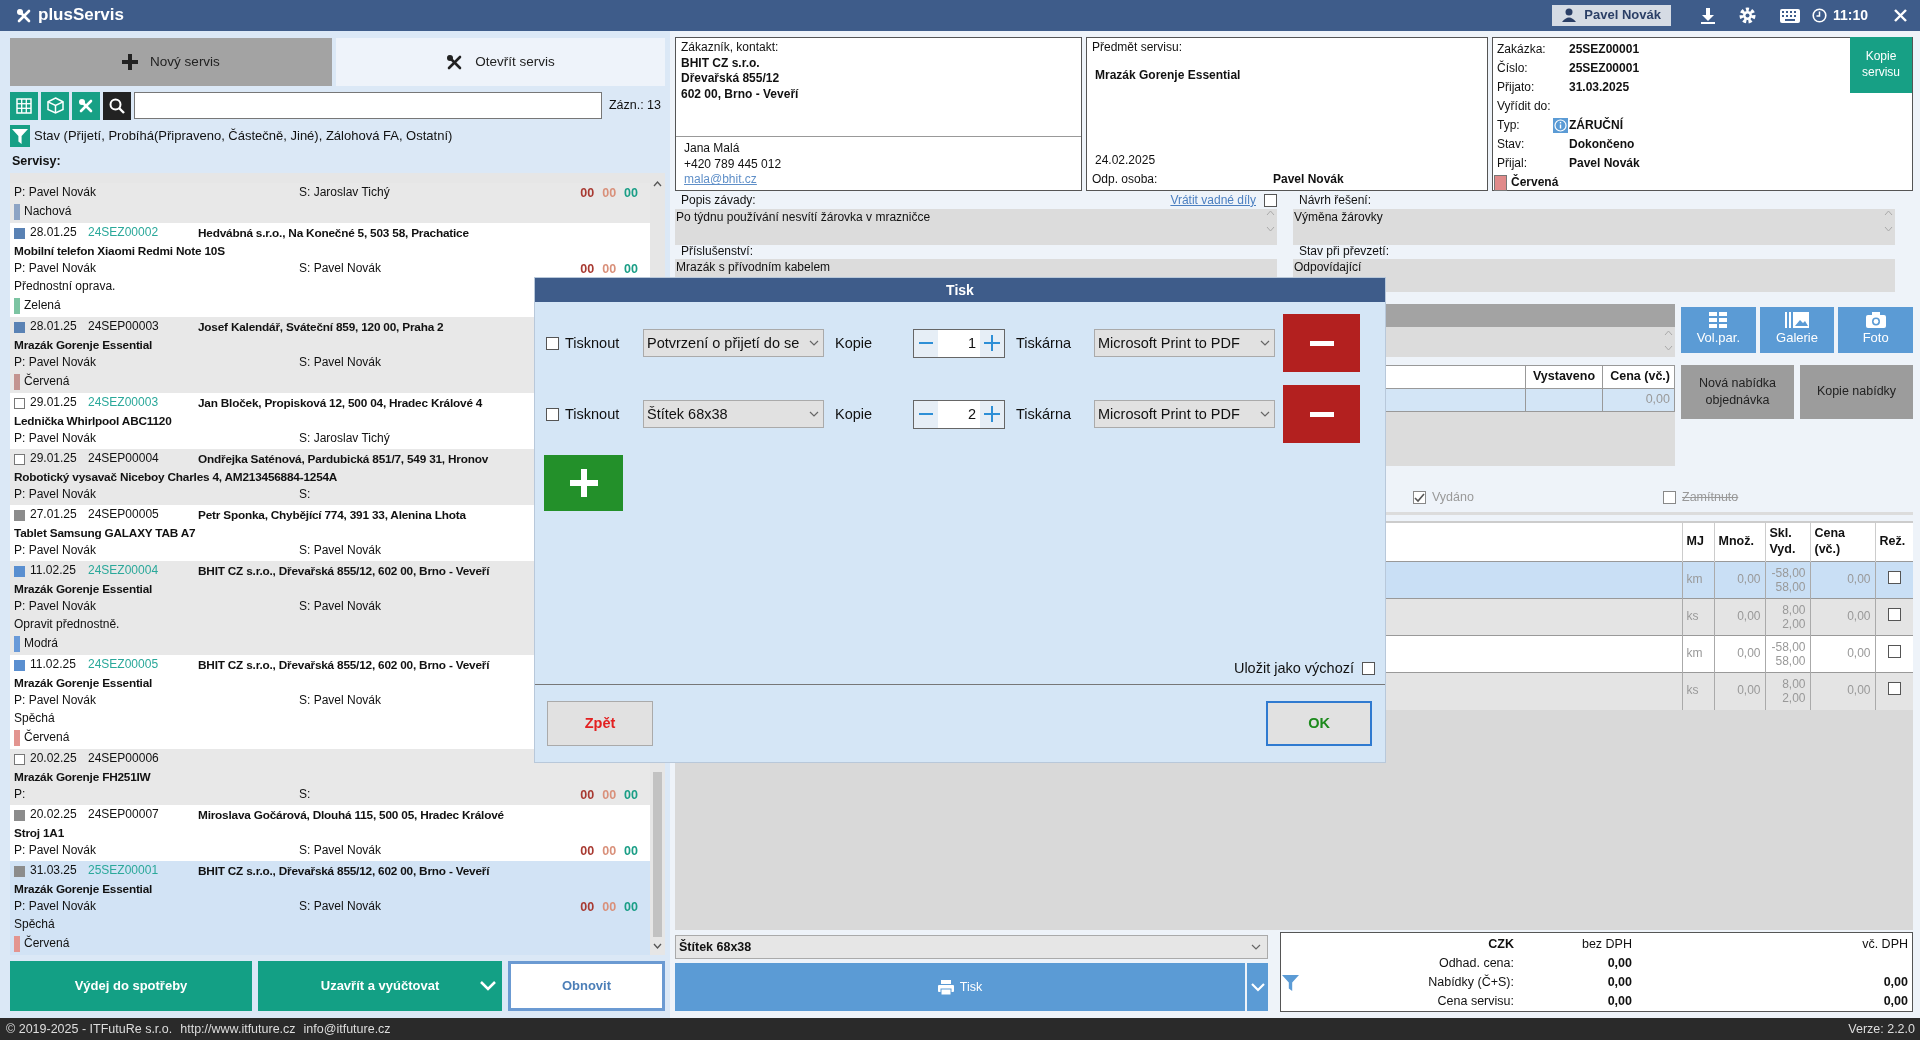 The height and width of the screenshot is (1040, 1920). What do you see at coordinates (976, 227) in the screenshot?
I see `text-area: Po týdnu používání nesvítí žárovka v mrazničce` at bounding box center [976, 227].